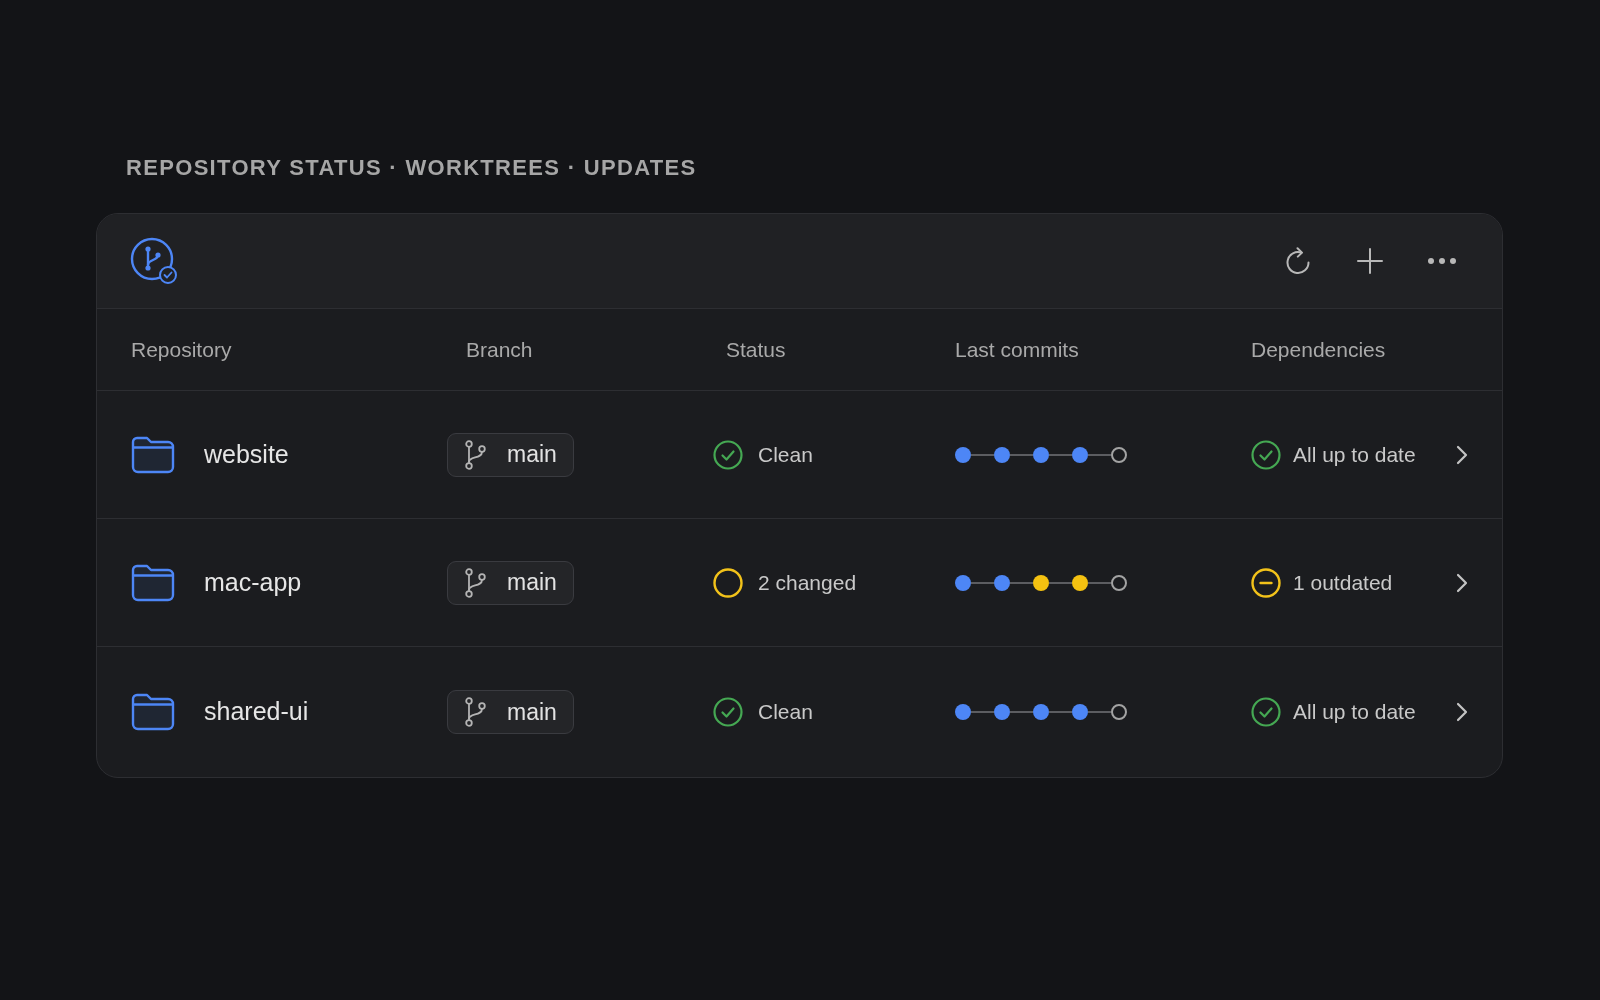  Describe the element at coordinates (1318, 349) in the screenshot. I see `column-header: Dependencies` at that location.